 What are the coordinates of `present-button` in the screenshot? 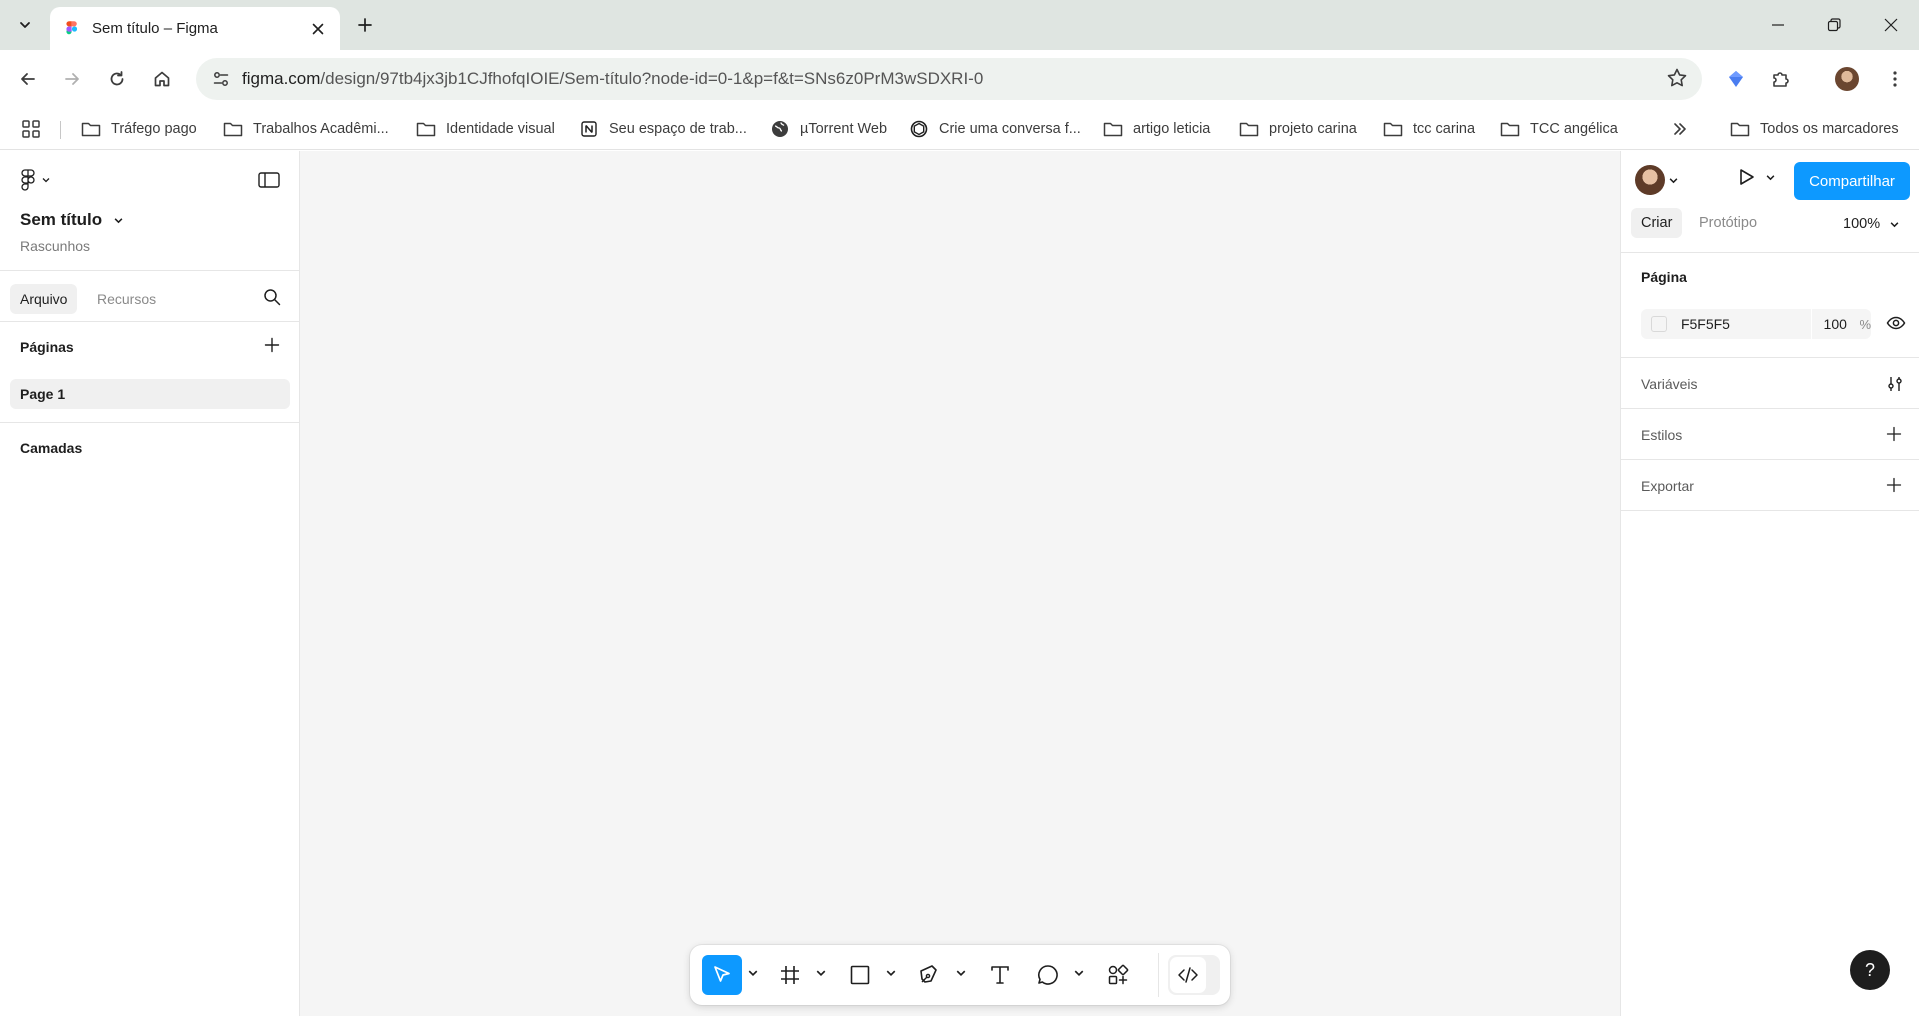 It's located at (1755, 177).